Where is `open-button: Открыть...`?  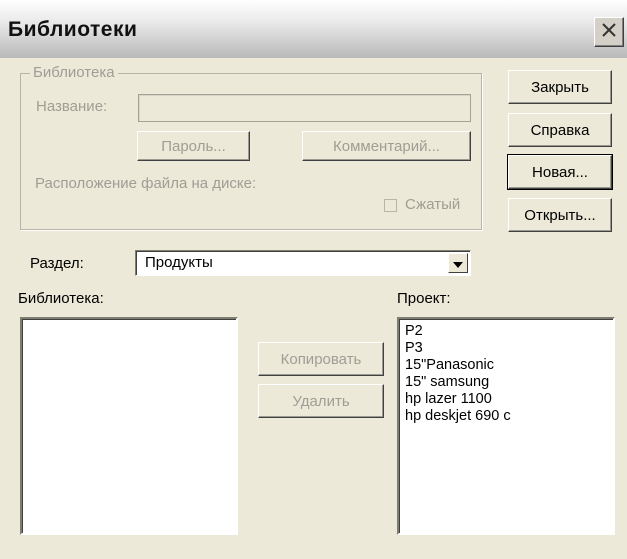 open-button: Открыть... is located at coordinates (560, 215).